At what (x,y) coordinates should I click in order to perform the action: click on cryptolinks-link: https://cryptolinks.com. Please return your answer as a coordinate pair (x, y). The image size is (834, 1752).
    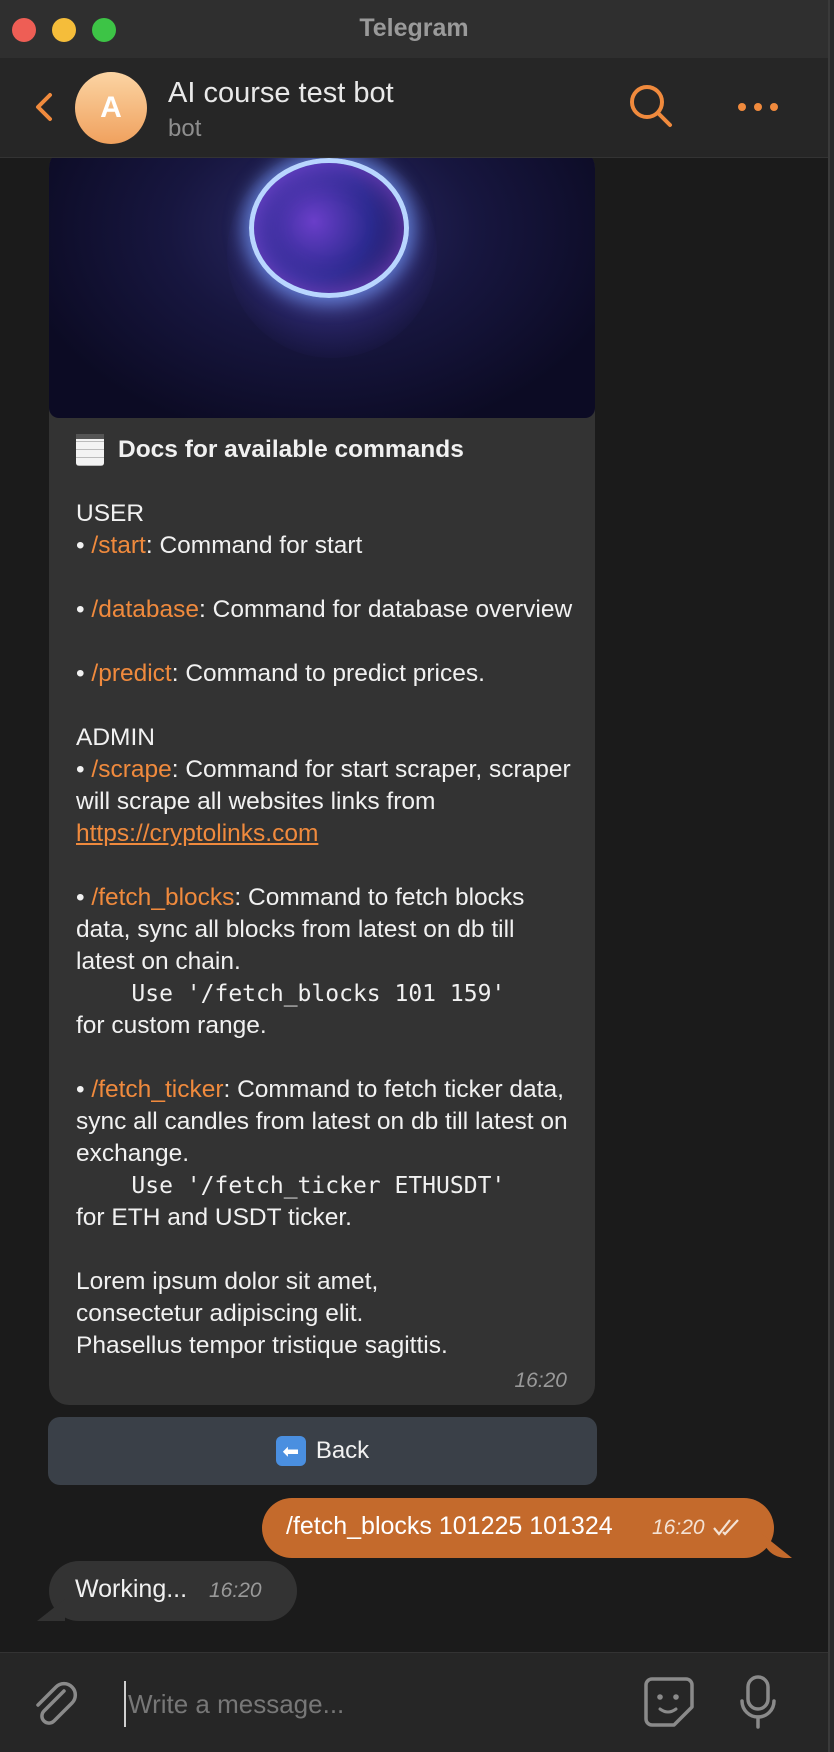
    Looking at the image, I should click on (197, 833).